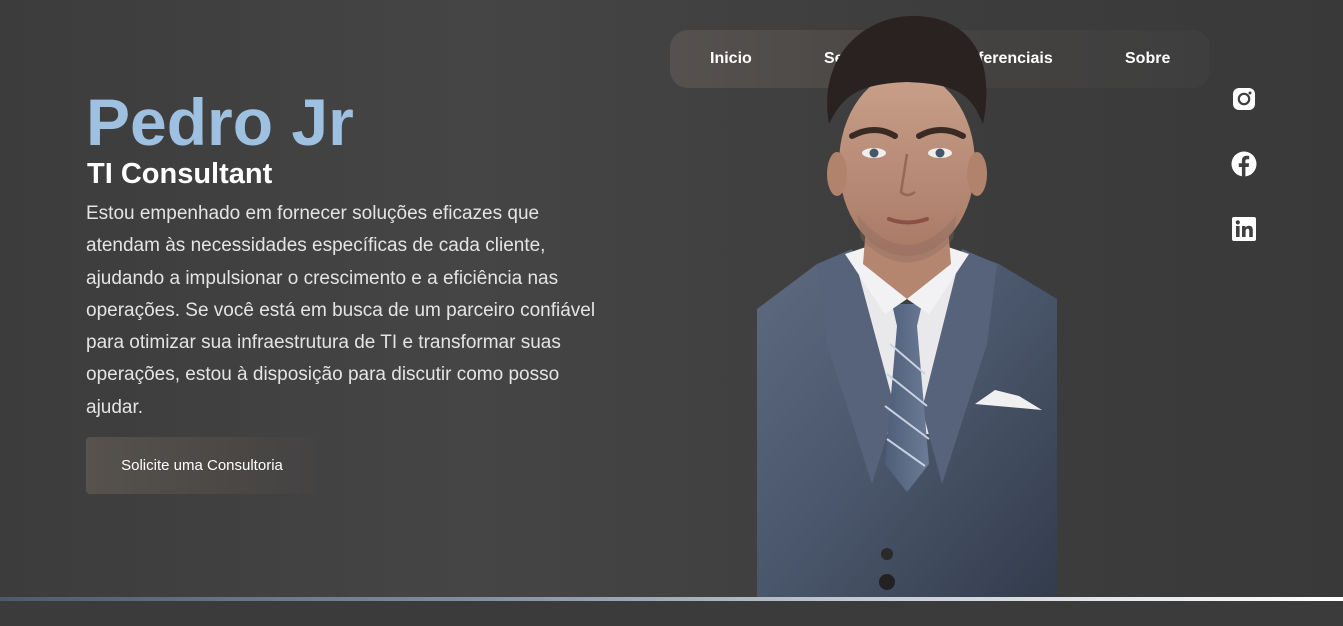 The width and height of the screenshot is (1343, 626). Describe the element at coordinates (731, 59) in the screenshot. I see `nav-item-inicio: Inicio` at that location.